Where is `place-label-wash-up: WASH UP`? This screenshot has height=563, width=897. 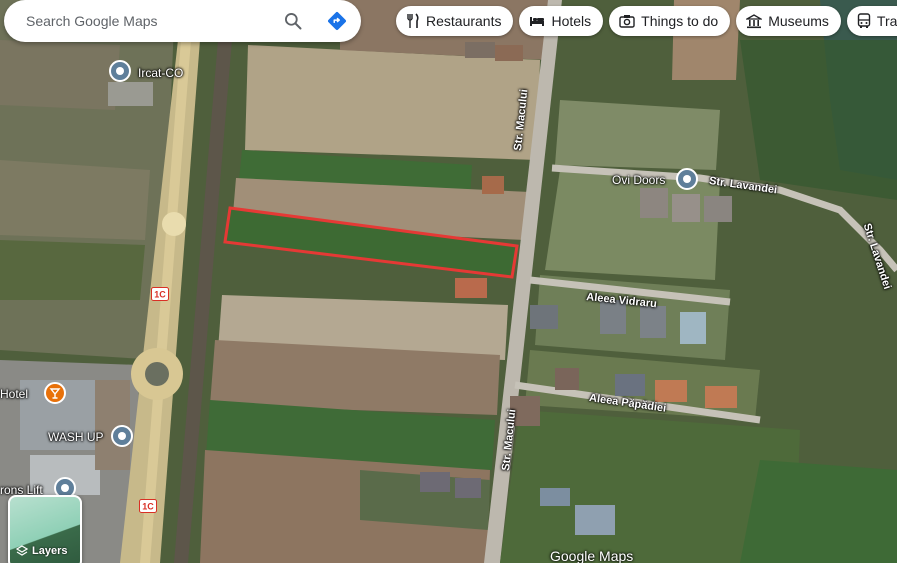 place-label-wash-up: WASH UP is located at coordinates (76, 437).